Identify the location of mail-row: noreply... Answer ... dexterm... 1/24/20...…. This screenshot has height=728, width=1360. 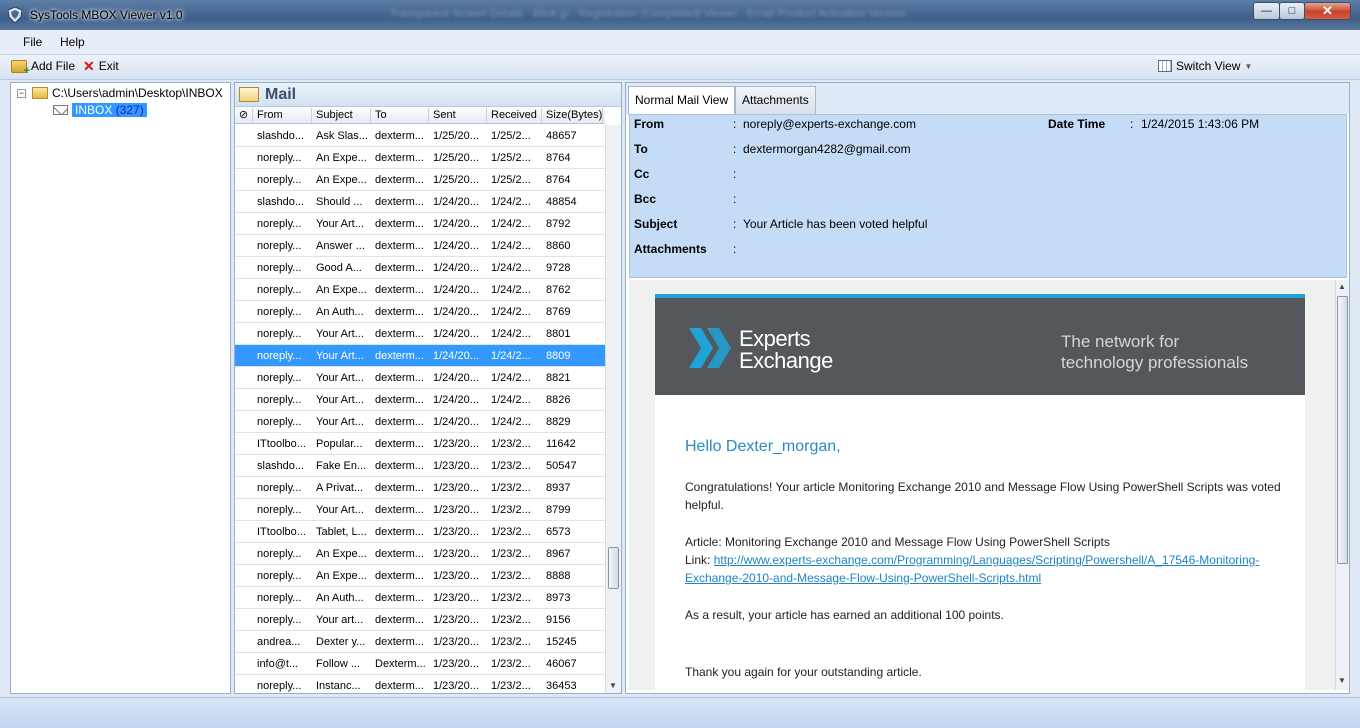
(420, 246).